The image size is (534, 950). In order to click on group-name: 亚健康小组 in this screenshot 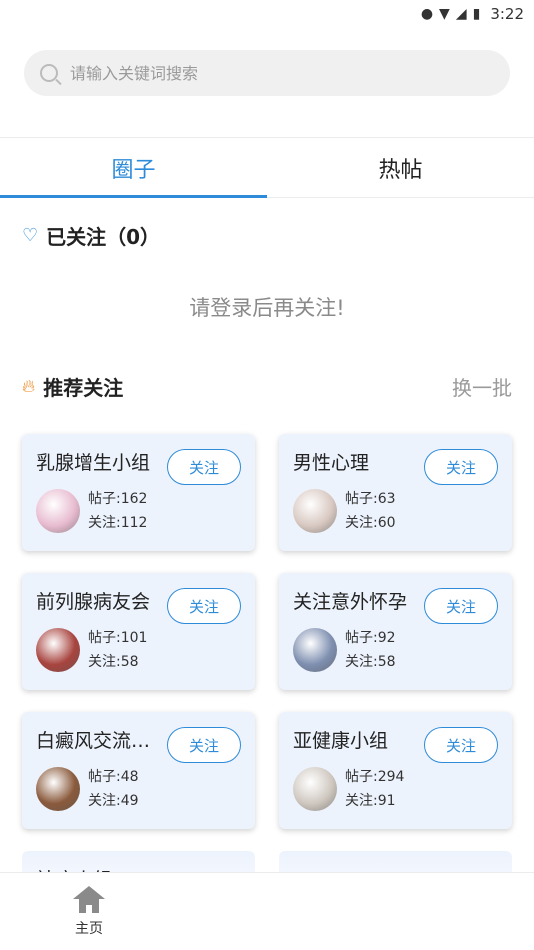, I will do `click(341, 741)`.